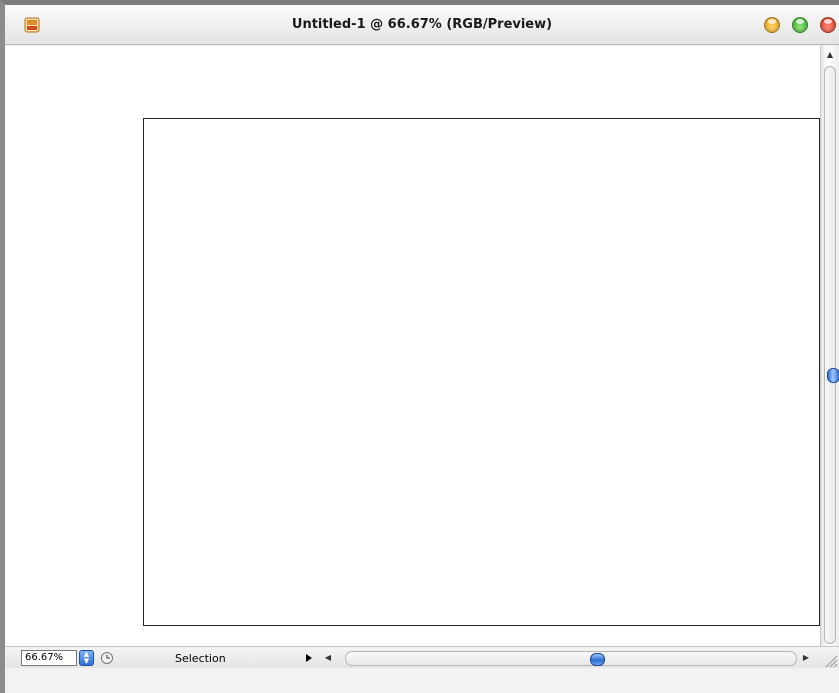  I want to click on vertical-scroll-track, so click(831, 355).